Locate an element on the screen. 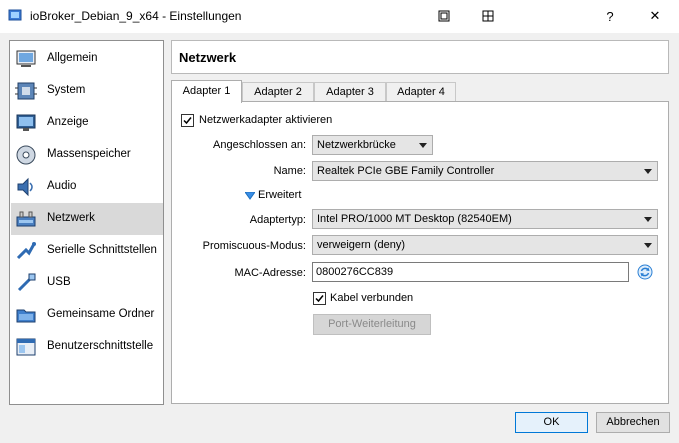 This screenshot has width=679, height=443. window-title: ioBroker_Debian_9_x64 - Einstellungen is located at coordinates (136, 16).